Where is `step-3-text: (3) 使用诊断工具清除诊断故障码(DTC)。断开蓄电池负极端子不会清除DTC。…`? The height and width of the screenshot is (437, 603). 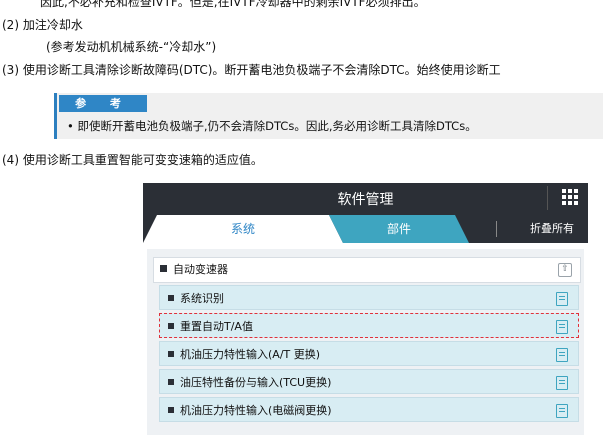
step-3-text: (3) 使用诊断工具清除诊断故障码(DTC)。断开蓄电池负极端子不会清除DTC。… is located at coordinates (251, 70).